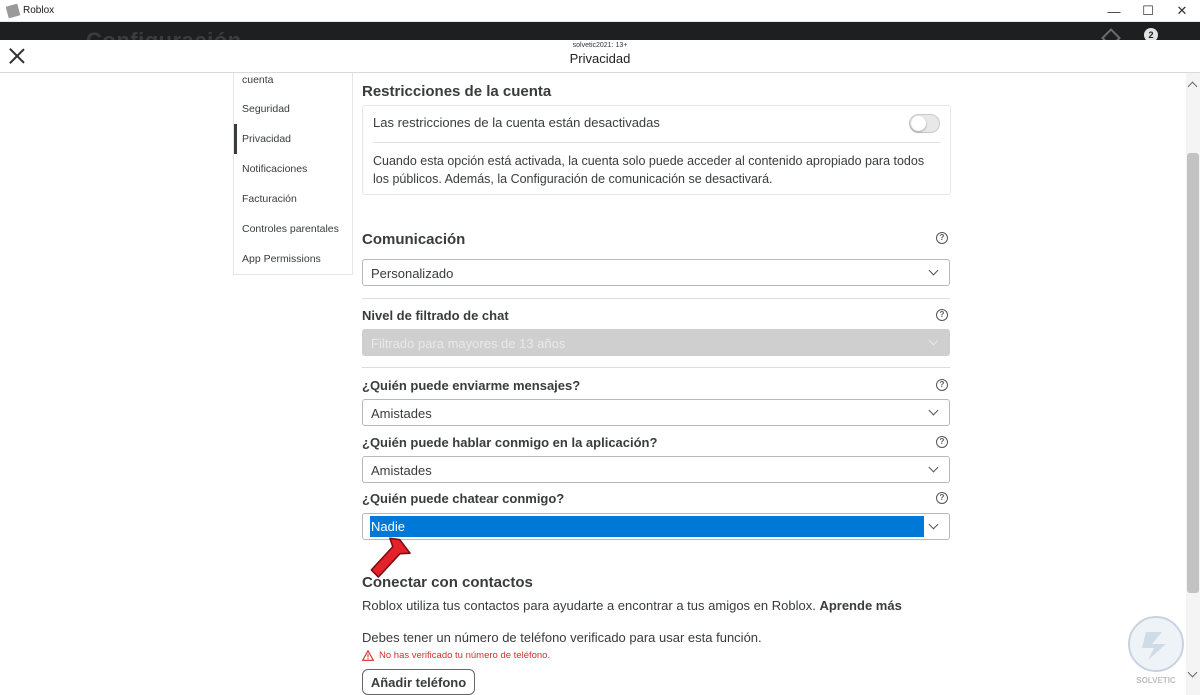  What do you see at coordinates (388, 526) in the screenshot?
I see `select-value: Nadie` at bounding box center [388, 526].